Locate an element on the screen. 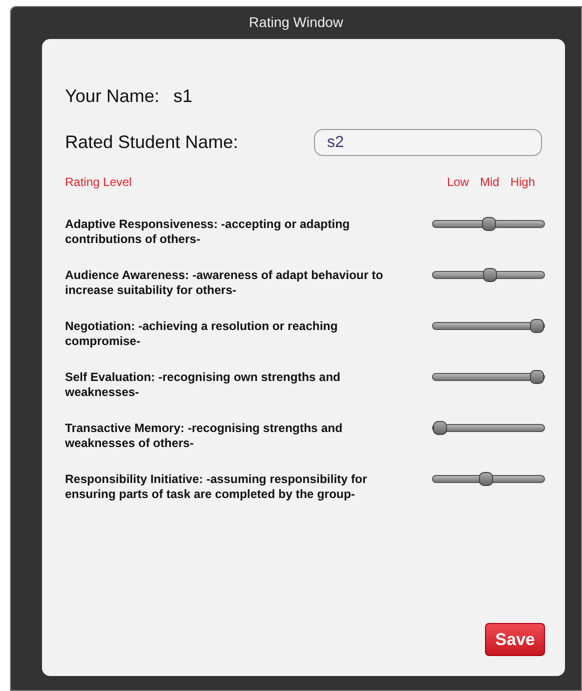 This screenshot has width=582, height=691. criterion-text: Negotiation: -achieving a resolution or reaching compromise- is located at coordinates (202, 334).